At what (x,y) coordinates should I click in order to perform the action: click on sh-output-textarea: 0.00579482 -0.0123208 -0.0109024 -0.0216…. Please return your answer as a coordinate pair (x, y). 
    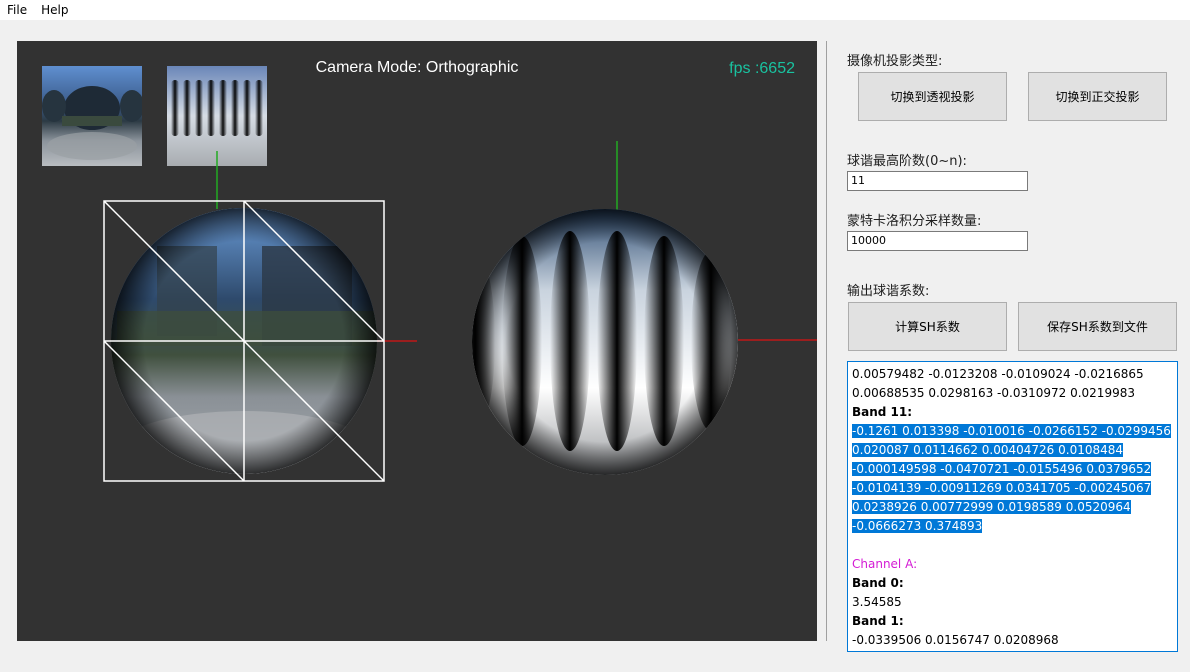
    Looking at the image, I should click on (1012, 506).